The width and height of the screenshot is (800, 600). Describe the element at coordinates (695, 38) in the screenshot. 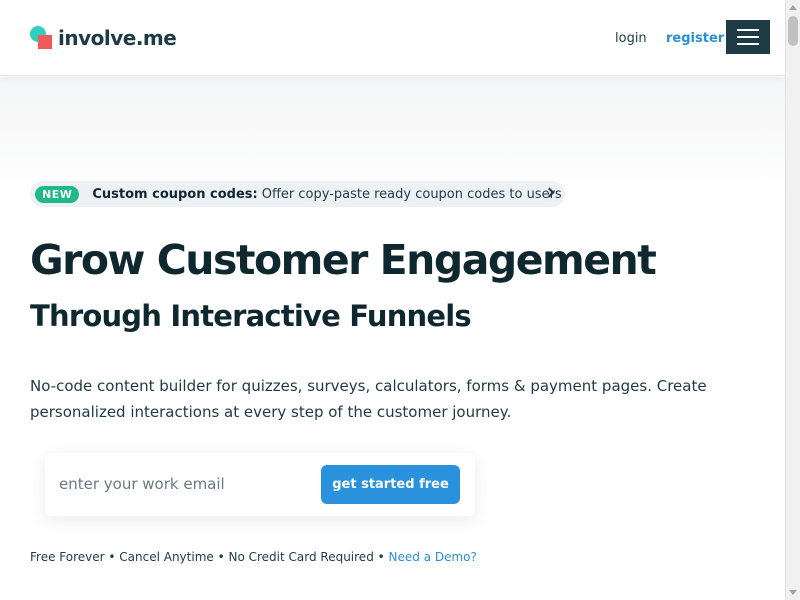

I see `register-link: register` at that location.